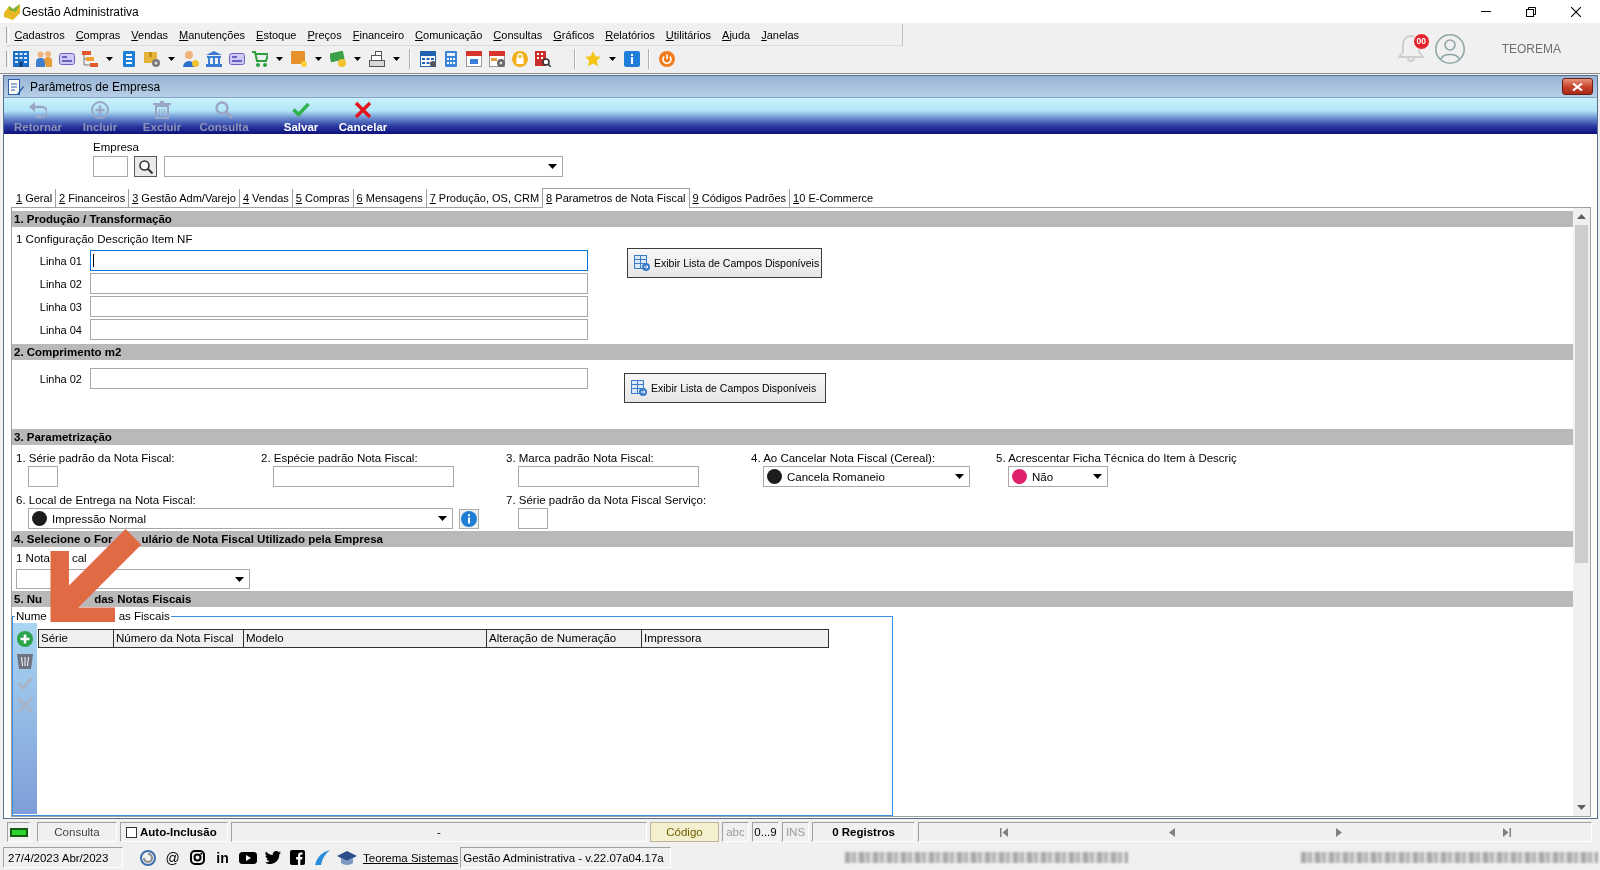  I want to click on power-icon, so click(666, 59).